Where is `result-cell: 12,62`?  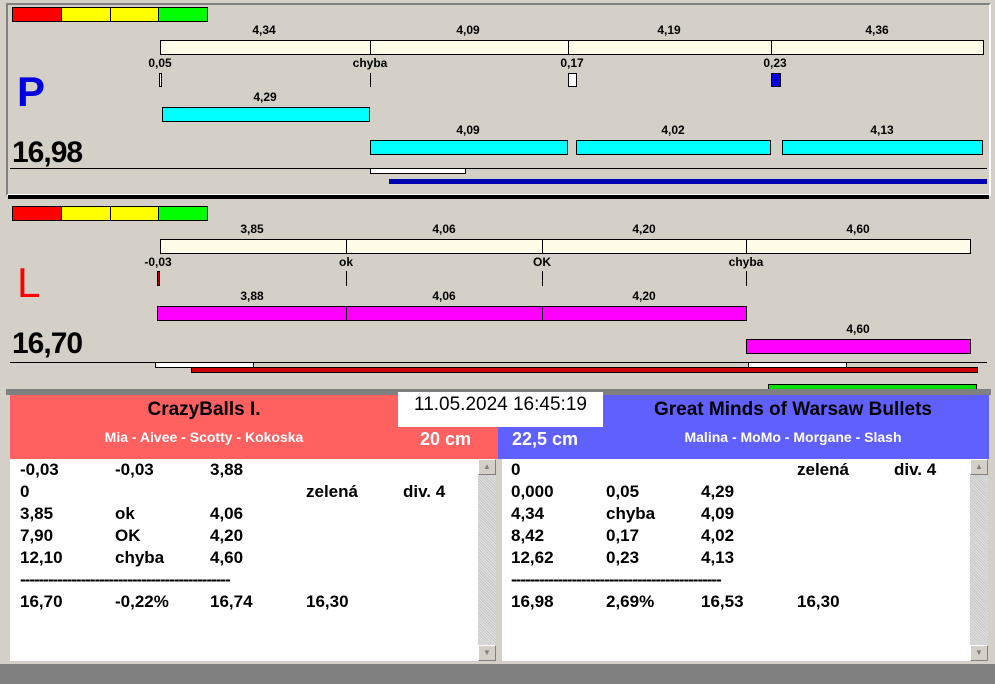
result-cell: 12,62 is located at coordinates (532, 557).